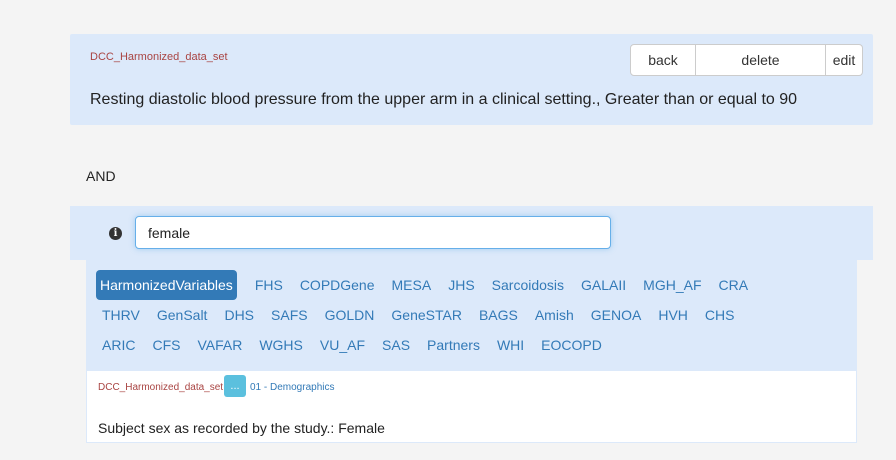 This screenshot has width=896, height=460. I want to click on tab-sarcoidosis: Sarcoidosis, so click(528, 285).